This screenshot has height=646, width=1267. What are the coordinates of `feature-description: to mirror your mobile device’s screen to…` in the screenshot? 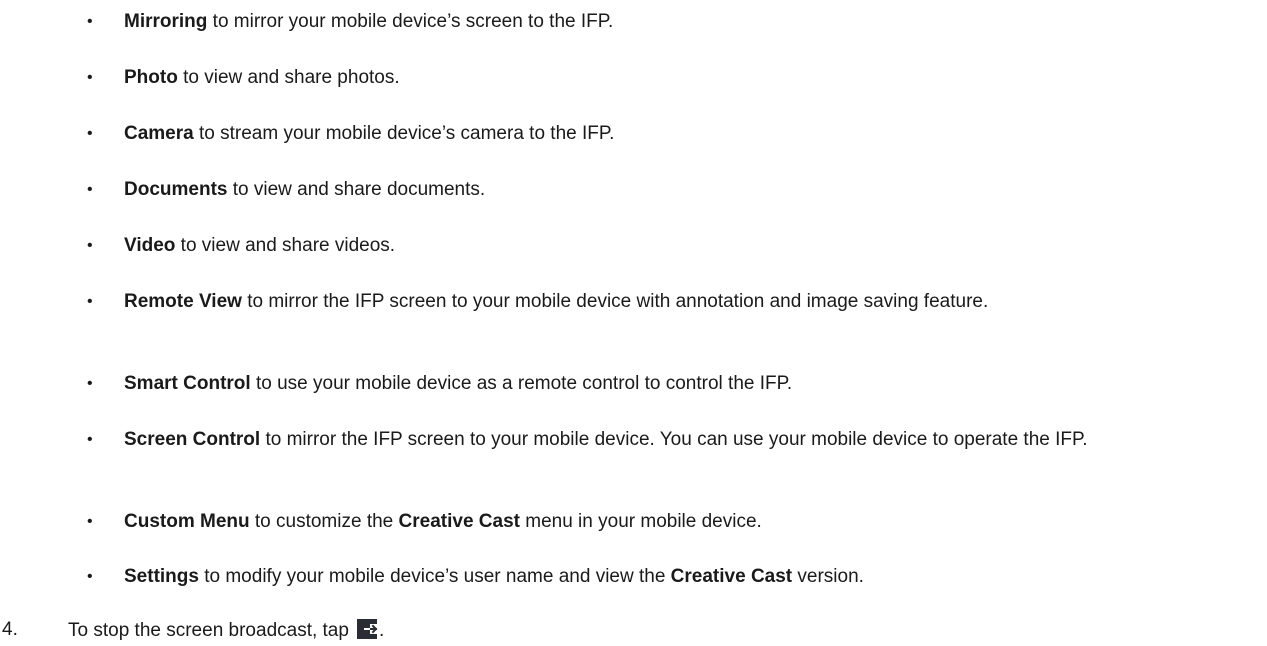 It's located at (410, 21).